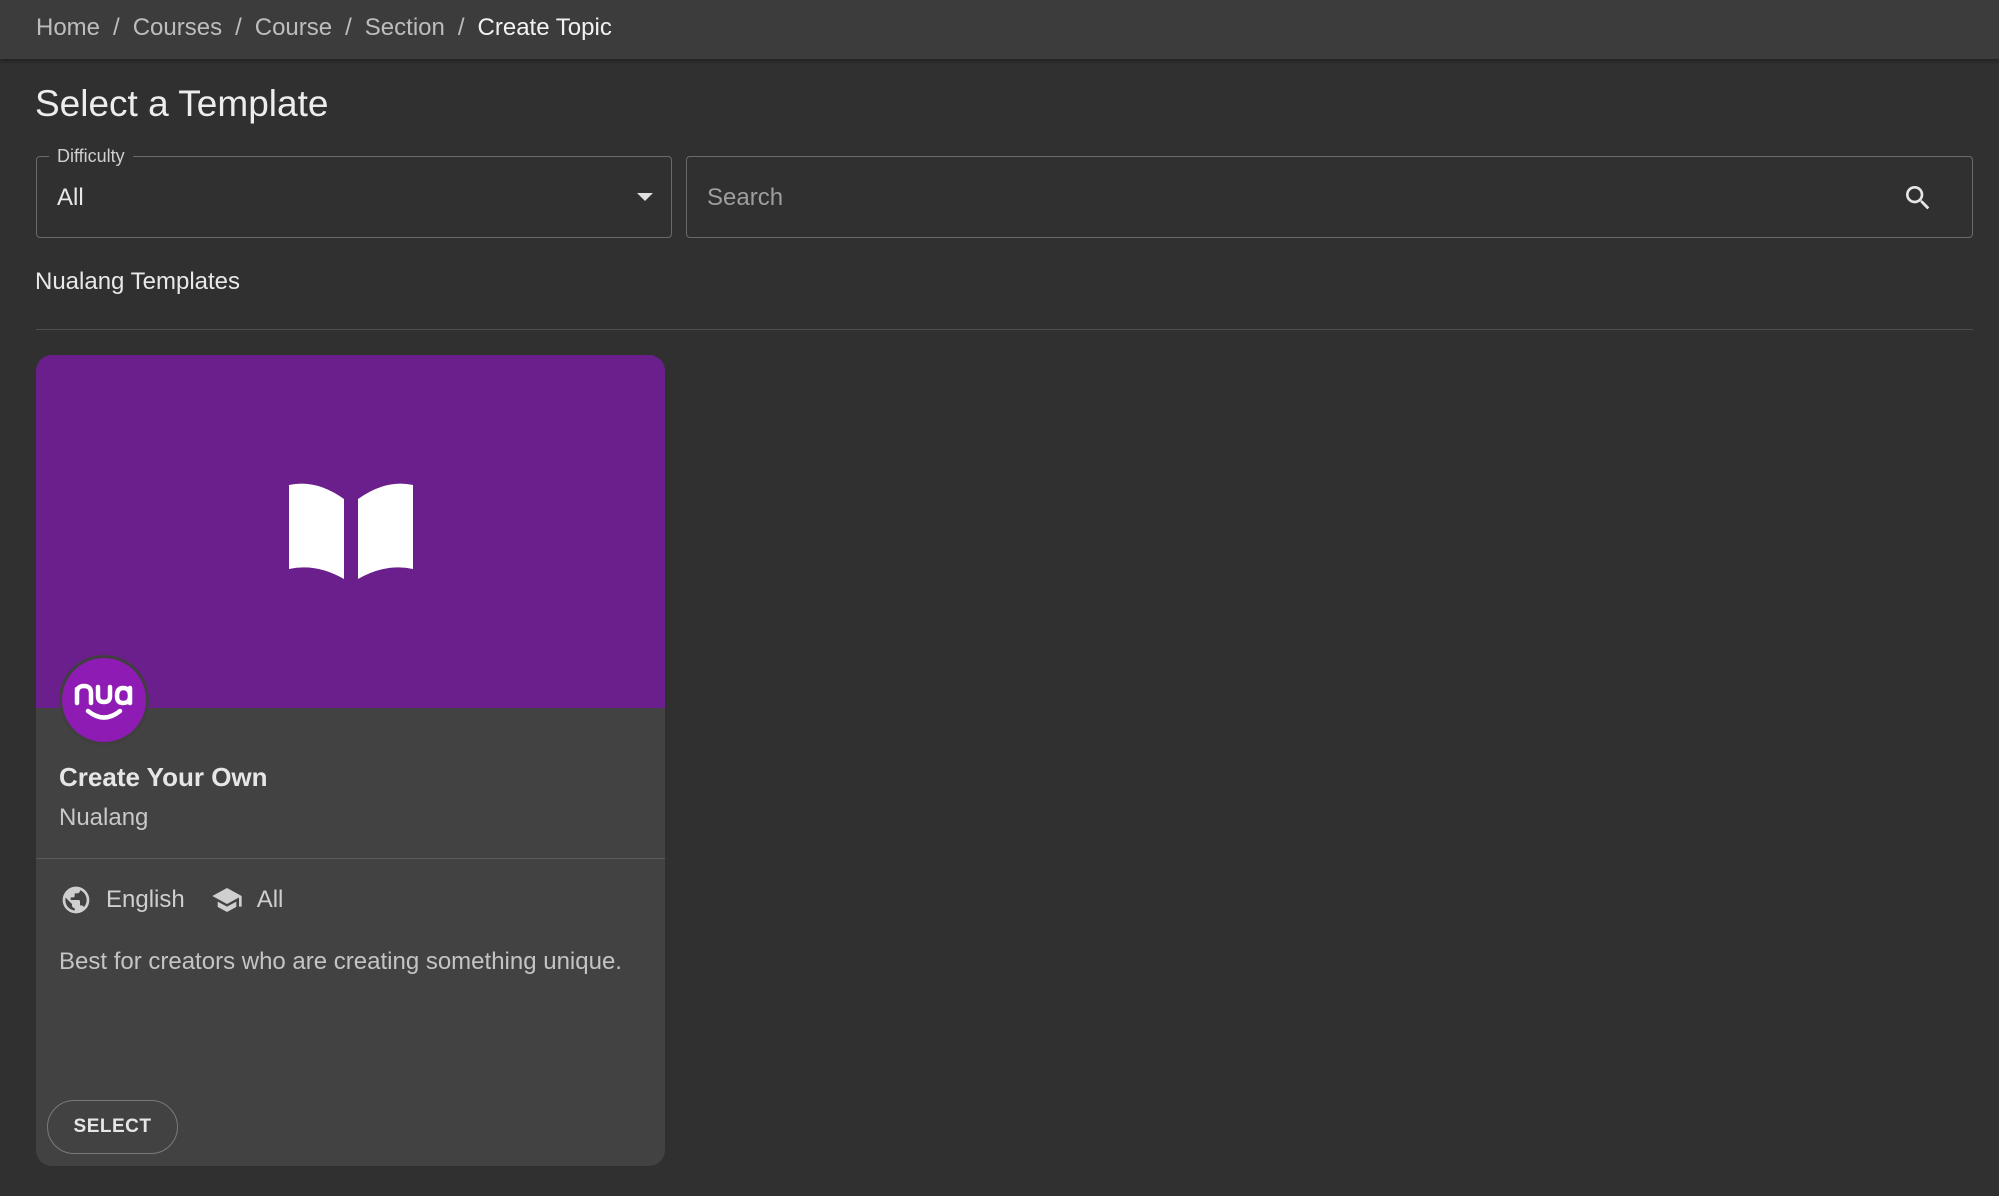 The image size is (1999, 1196). I want to click on section-divider, so click(1004, 329).